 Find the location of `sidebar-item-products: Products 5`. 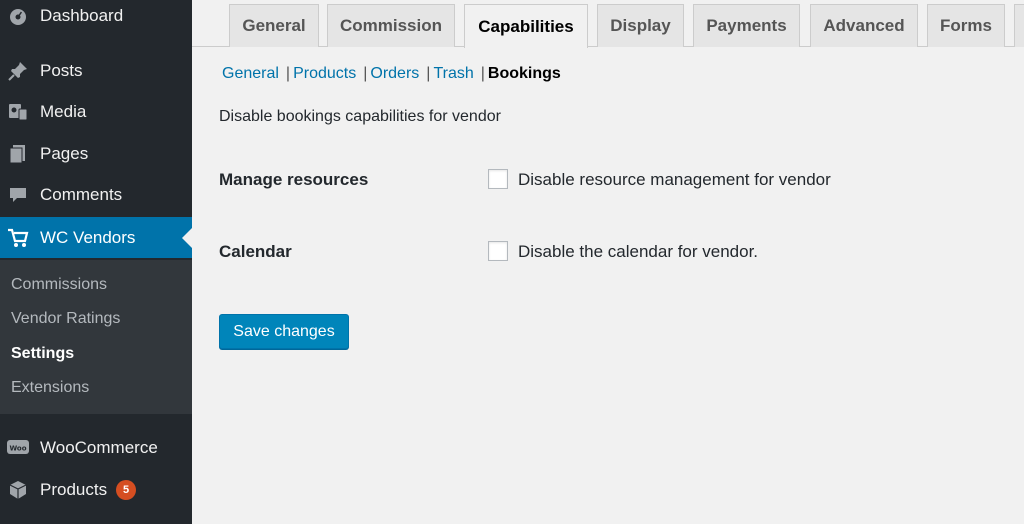

sidebar-item-products: Products 5 is located at coordinates (96, 490).